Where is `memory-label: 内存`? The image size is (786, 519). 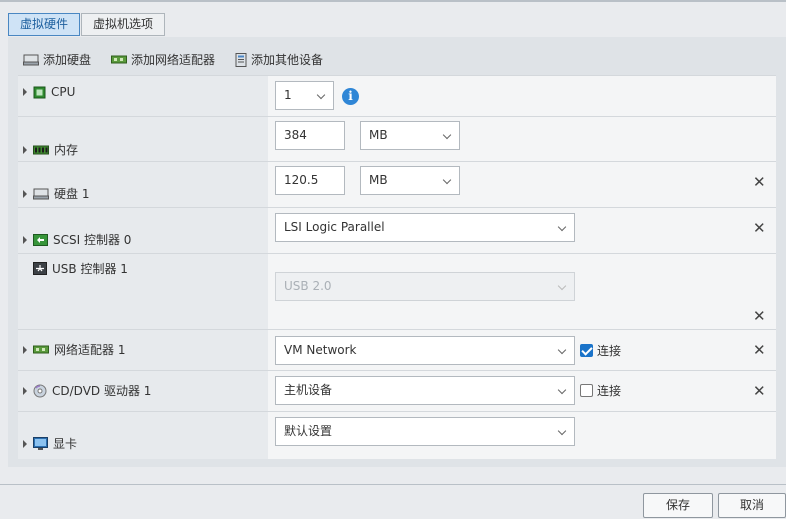 memory-label: 内存 is located at coordinates (66, 150).